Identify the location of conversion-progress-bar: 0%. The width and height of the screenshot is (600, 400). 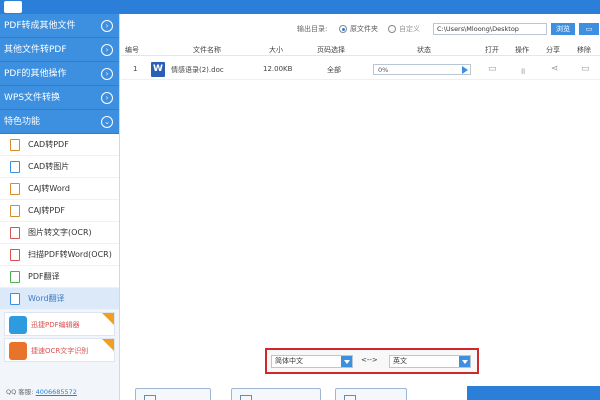
(422, 69).